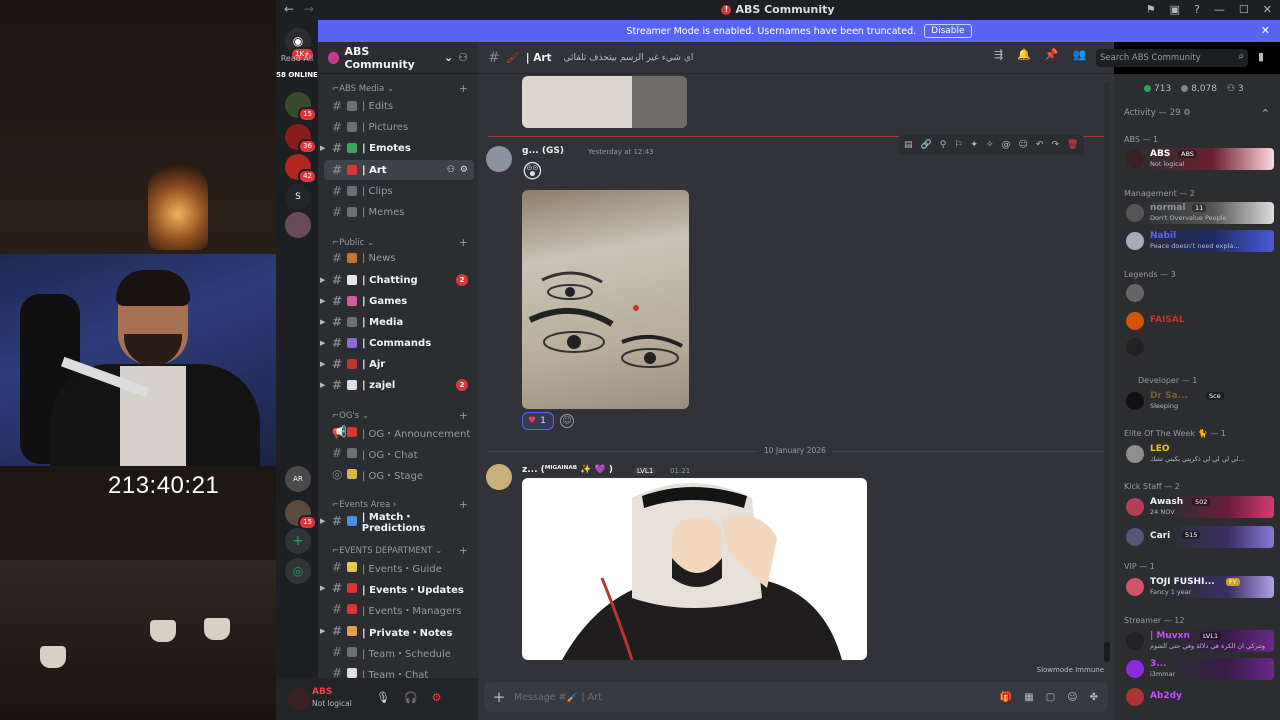 The width and height of the screenshot is (1280, 720). Describe the element at coordinates (605, 299) in the screenshot. I see `message-image-sketch` at that location.